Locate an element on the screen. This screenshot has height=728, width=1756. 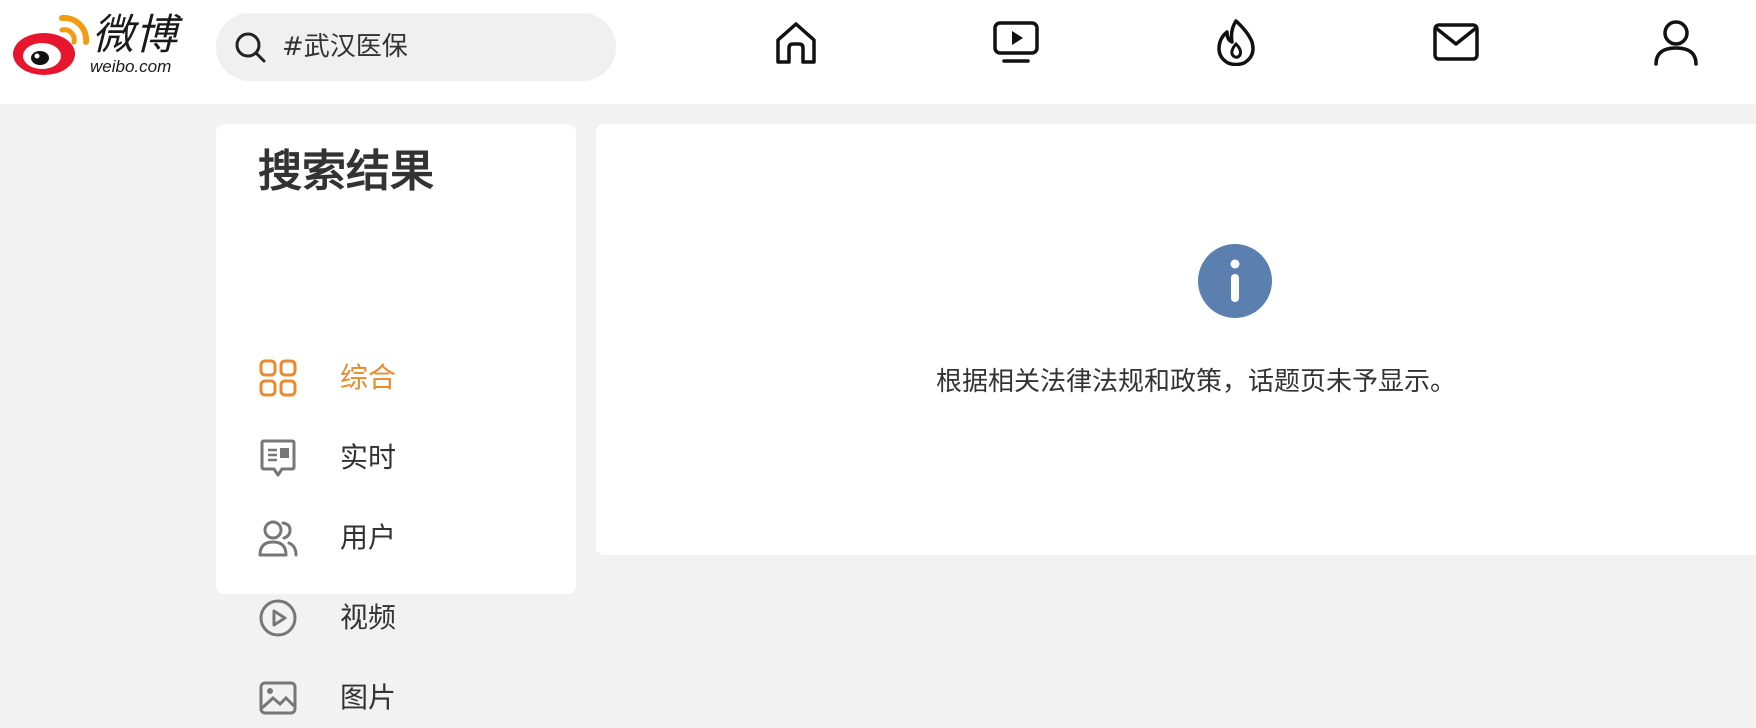
sidebar-item-realtime: 实时 is located at coordinates (408, 458).